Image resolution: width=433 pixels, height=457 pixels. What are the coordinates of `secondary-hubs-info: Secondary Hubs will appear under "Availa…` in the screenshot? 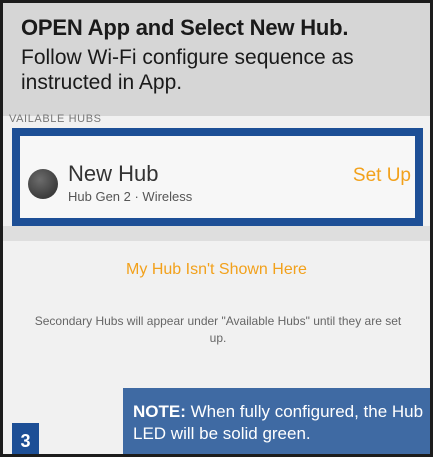 It's located at (218, 329).